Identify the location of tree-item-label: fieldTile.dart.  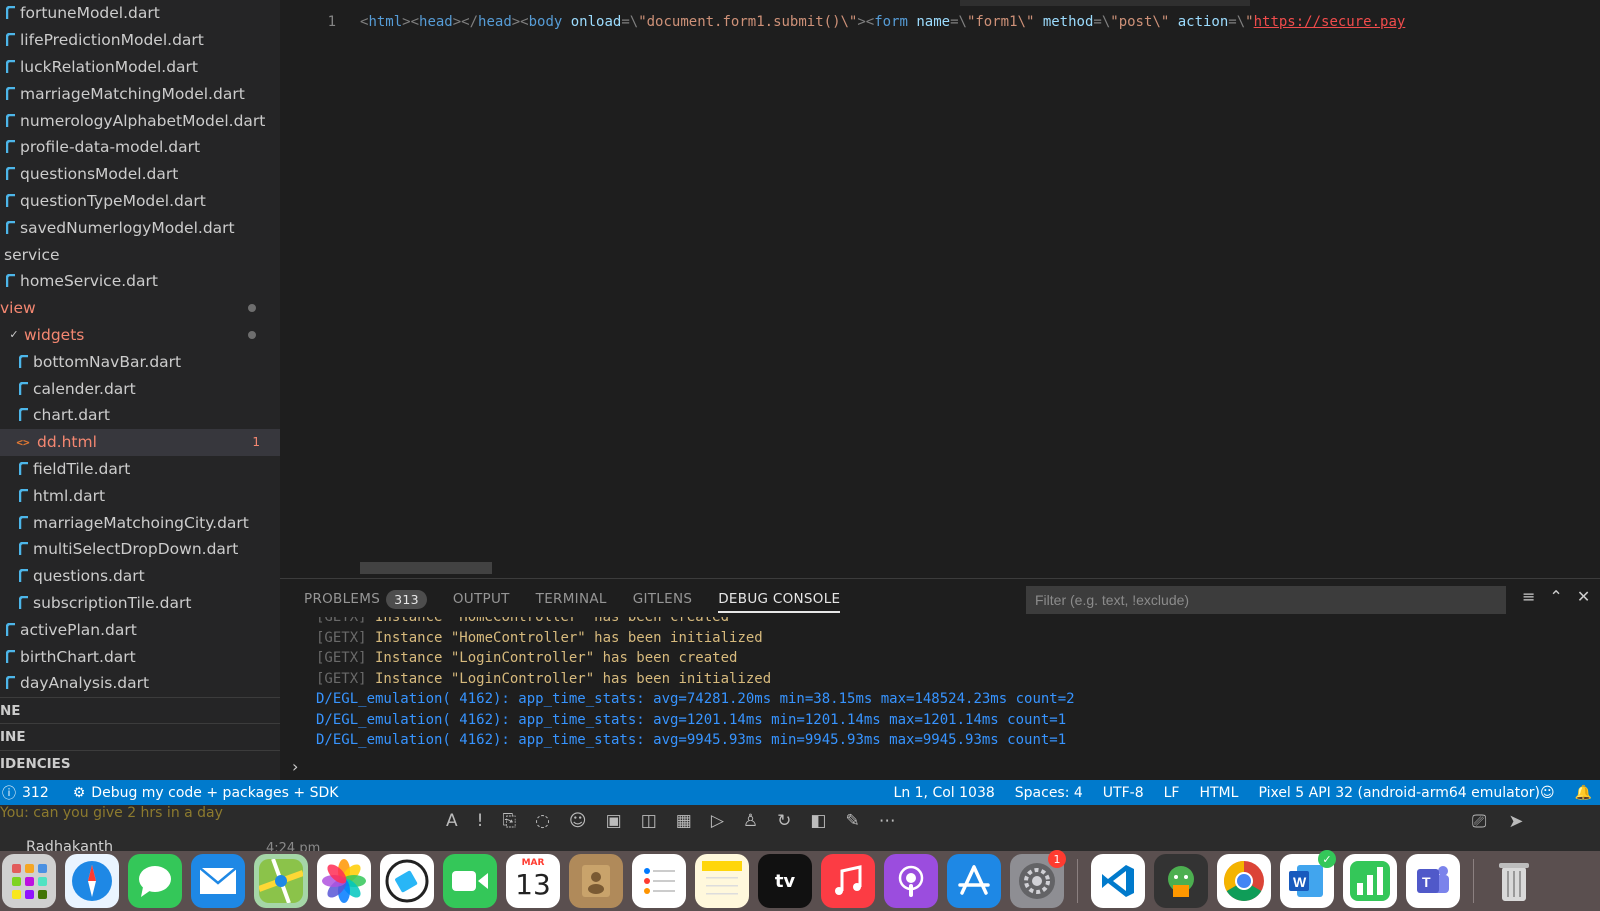
(82, 468).